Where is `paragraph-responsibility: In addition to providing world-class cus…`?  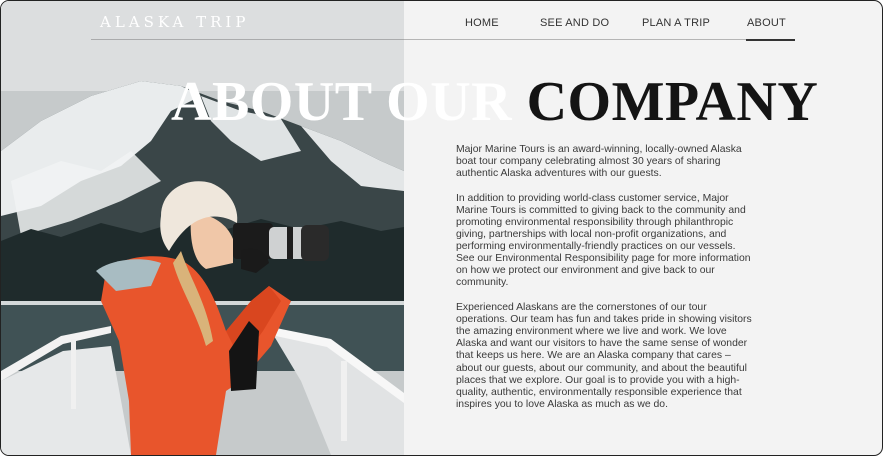 paragraph-responsibility: In addition to providing world-class cus… is located at coordinates (603, 240).